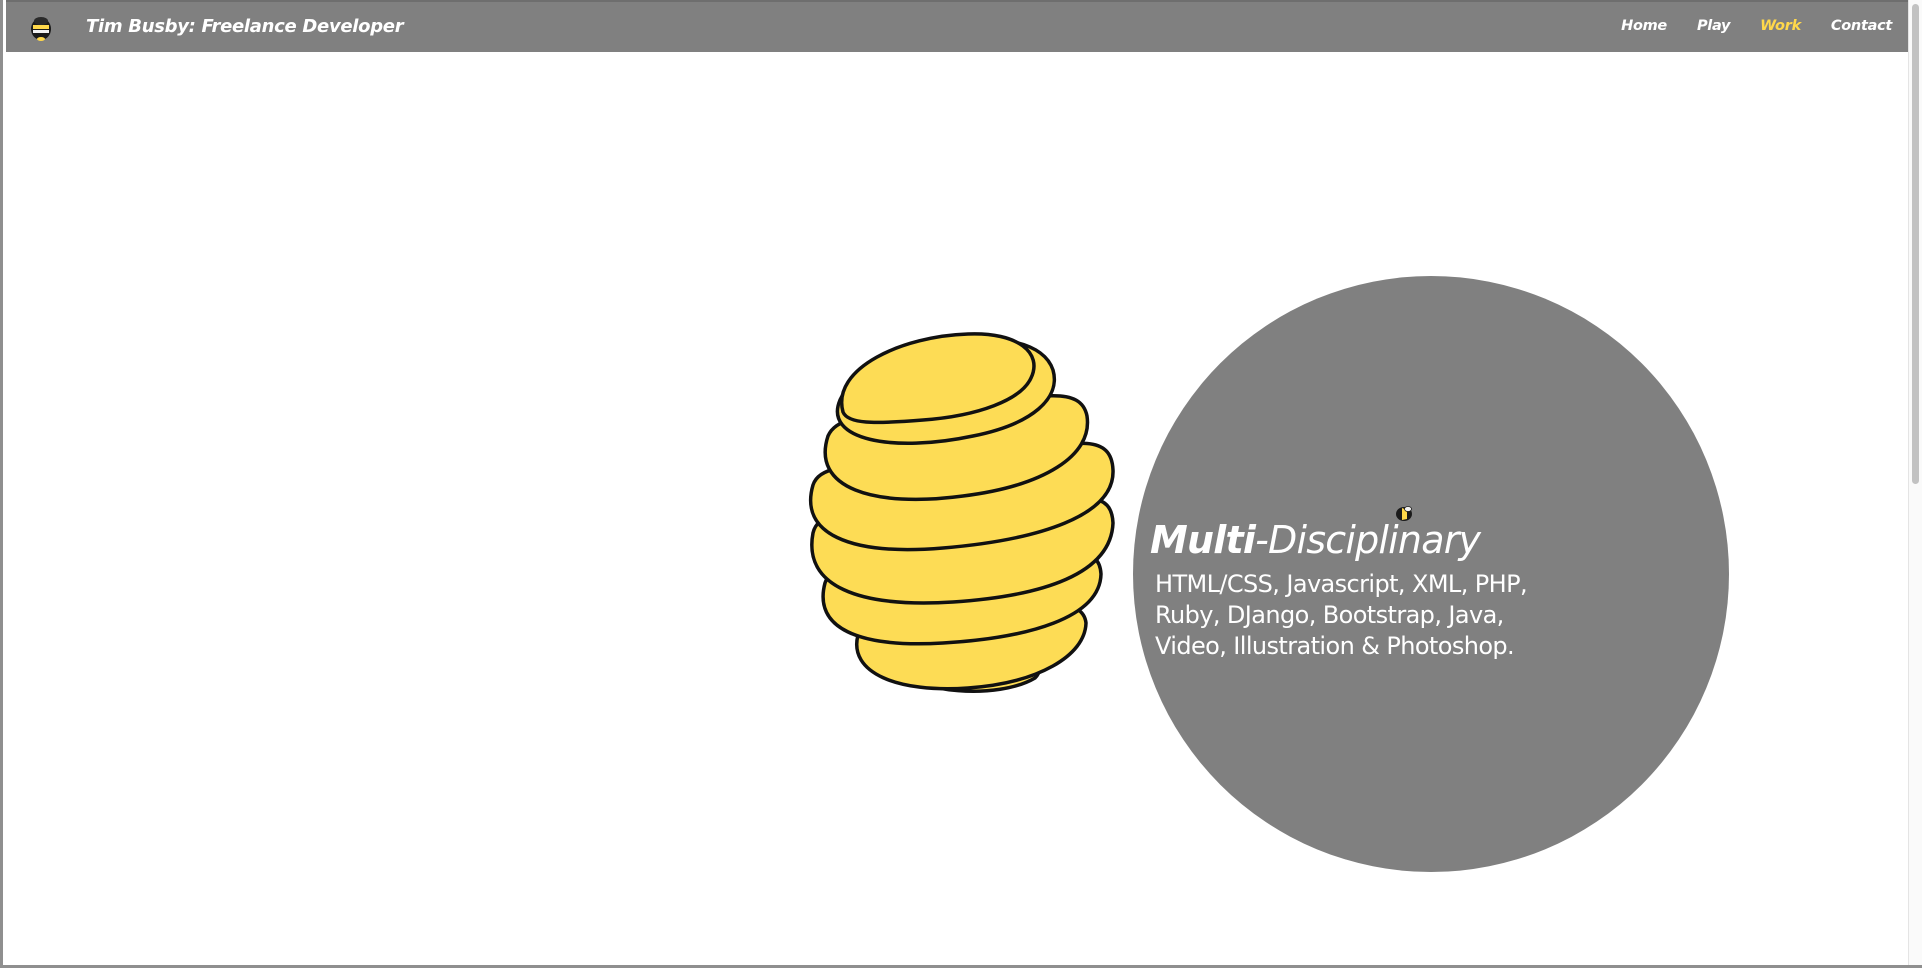 This screenshot has height=968, width=1922. What do you see at coordinates (1861, 26) in the screenshot?
I see `nav-link-contact: Contact` at bounding box center [1861, 26].